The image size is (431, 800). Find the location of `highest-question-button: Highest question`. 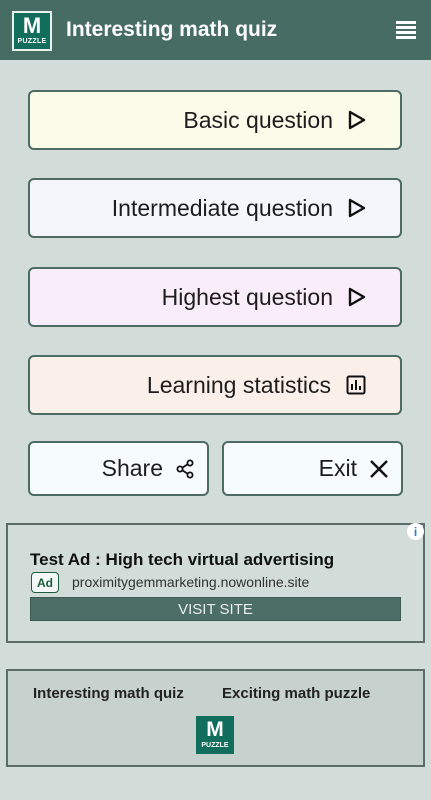

highest-question-button: Highest question is located at coordinates (215, 297).